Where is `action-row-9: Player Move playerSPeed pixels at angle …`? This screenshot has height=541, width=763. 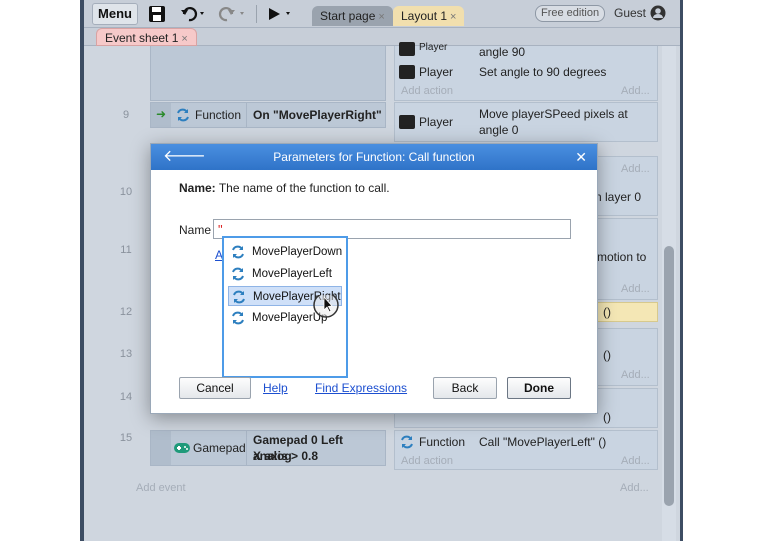 action-row-9: Player Move playerSPeed pixels at angle … is located at coordinates (526, 122).